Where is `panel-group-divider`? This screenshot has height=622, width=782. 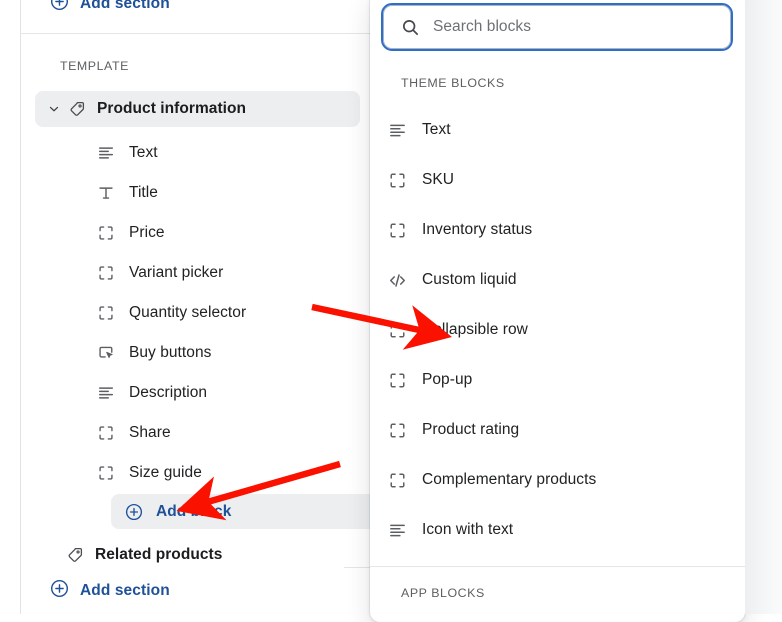
panel-group-divider is located at coordinates (557, 566).